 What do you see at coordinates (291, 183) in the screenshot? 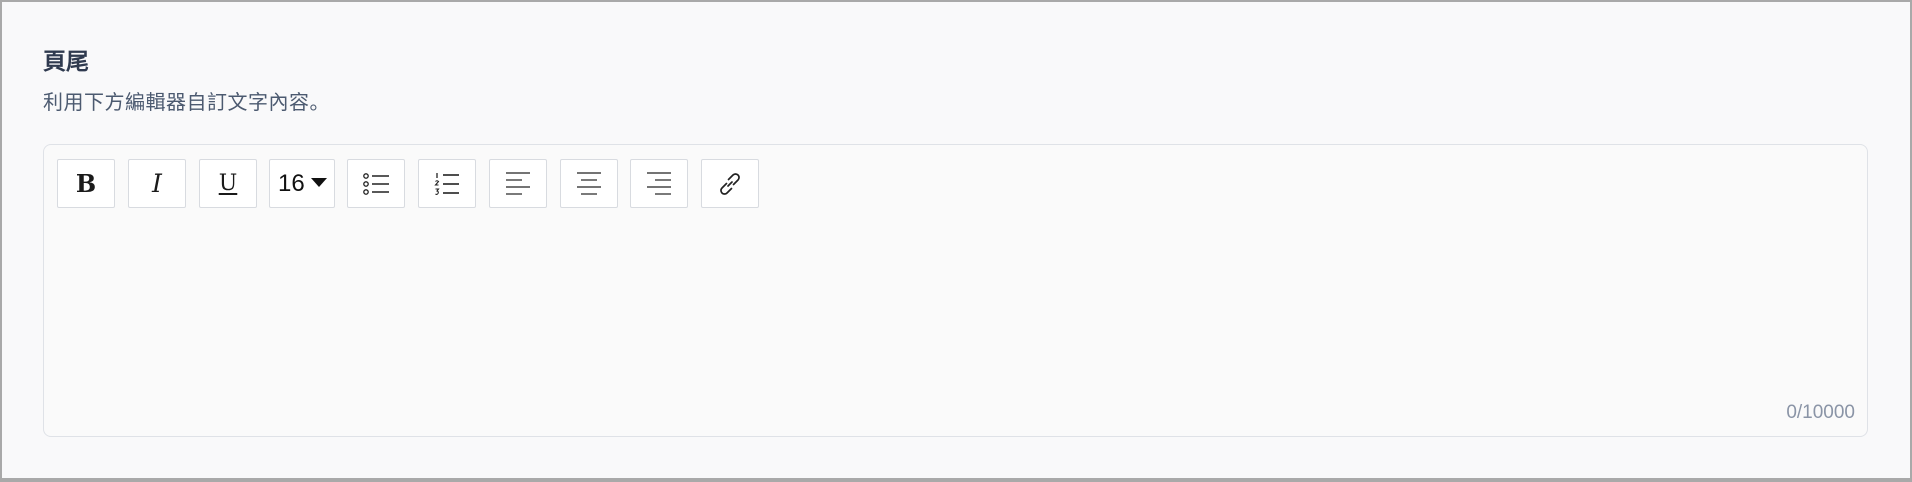
I see `font-size-value: 16` at bounding box center [291, 183].